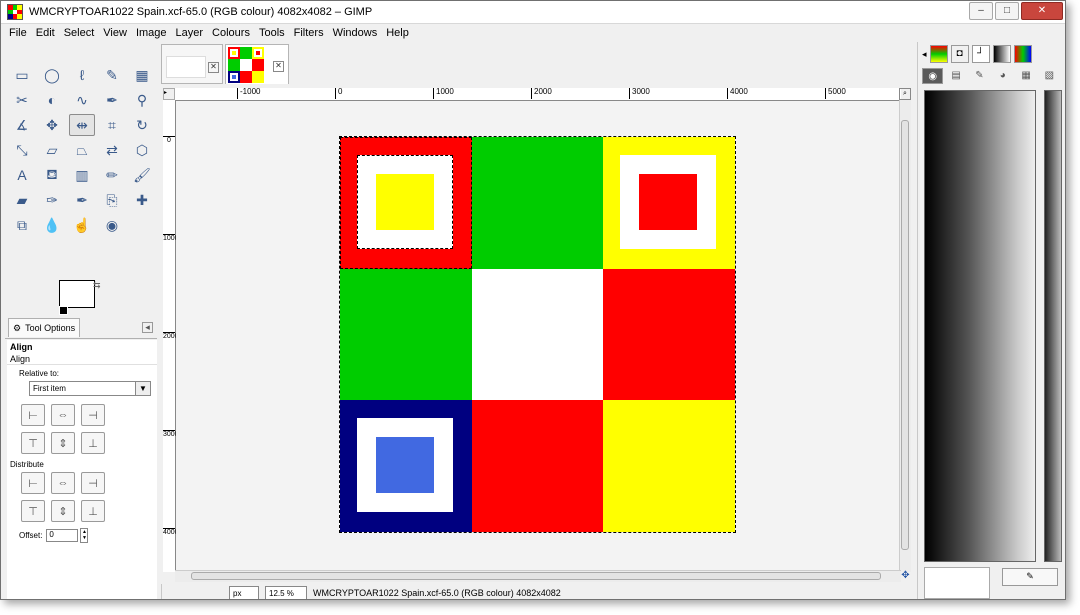  I want to click on minimize-button: –, so click(981, 11).